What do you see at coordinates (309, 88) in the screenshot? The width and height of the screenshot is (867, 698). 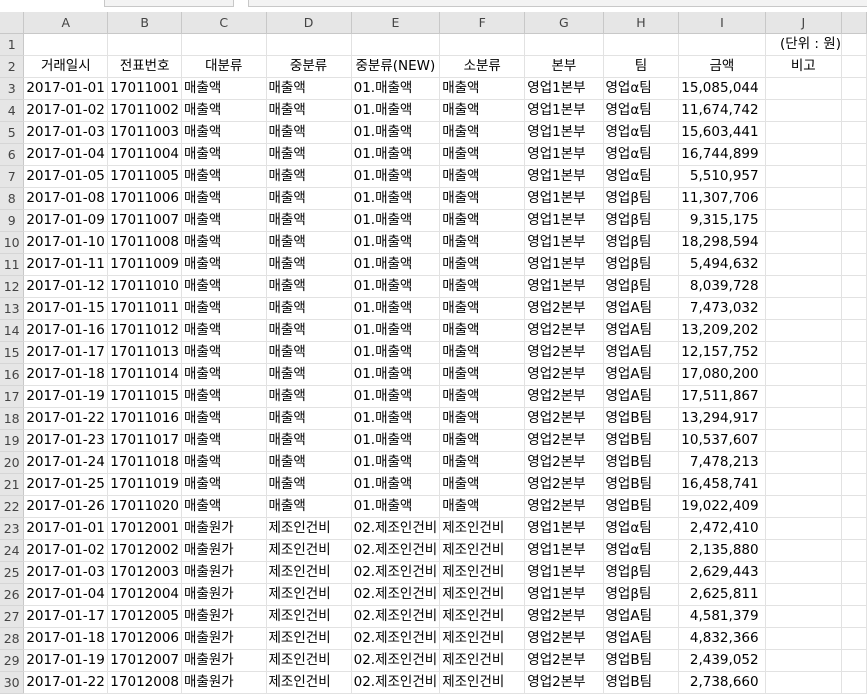 I see `cell-d3: 매출액` at bounding box center [309, 88].